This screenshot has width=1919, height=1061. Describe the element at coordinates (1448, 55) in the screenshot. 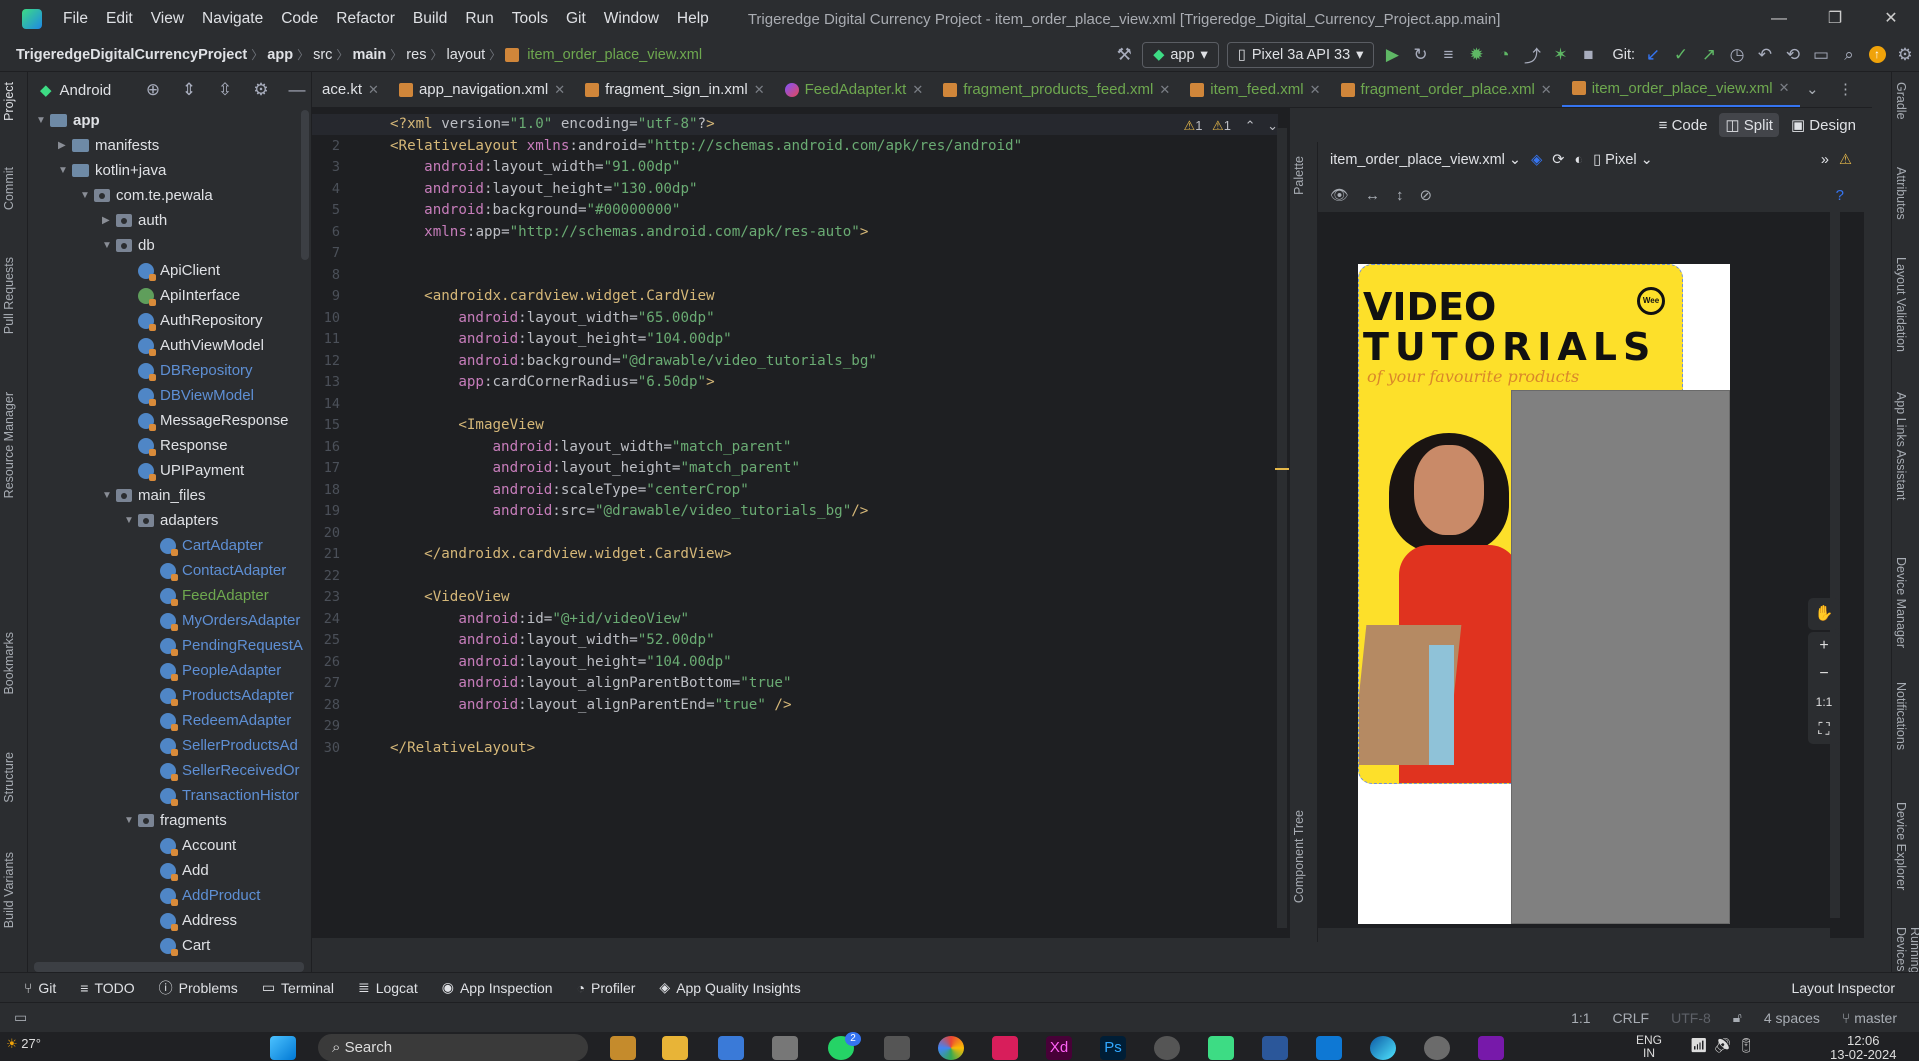

I see `apply-changes-icon: ≡` at that location.